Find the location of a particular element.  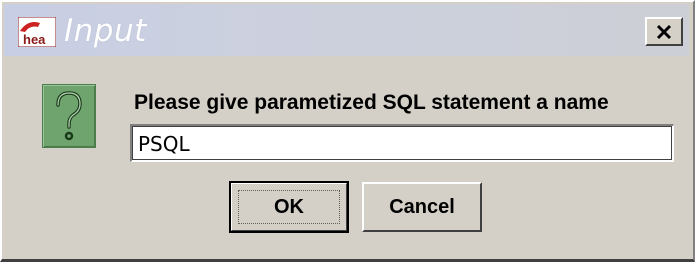

close-icon is located at coordinates (664, 31).